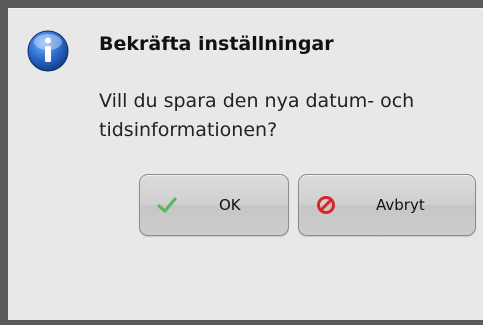 The height and width of the screenshot is (325, 483). What do you see at coordinates (167, 205) in the screenshot?
I see `checkmark-icon` at bounding box center [167, 205].